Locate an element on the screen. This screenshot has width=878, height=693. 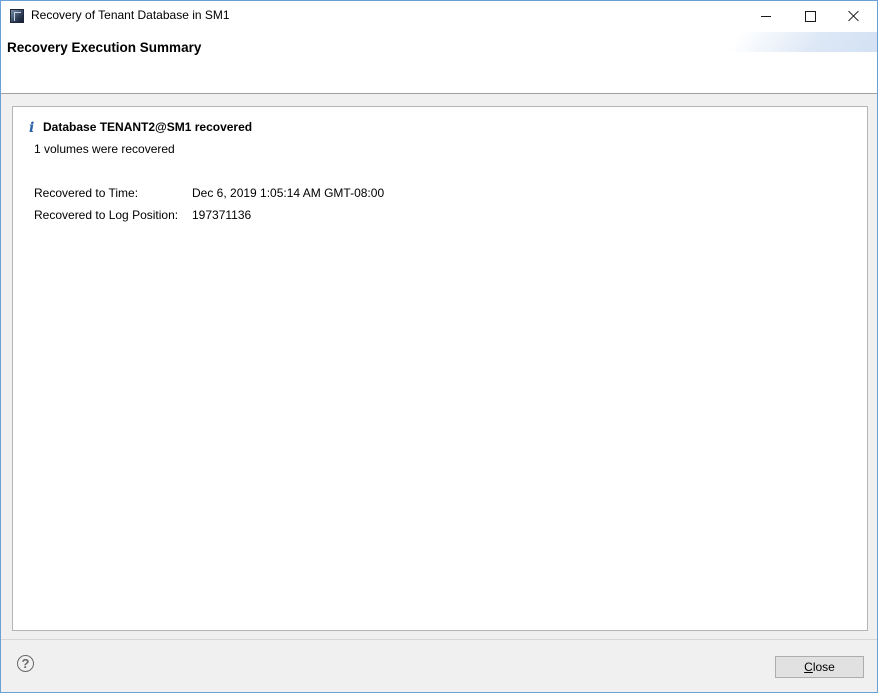
window-title: Recovery of Tenant Database in SM1 is located at coordinates (130, 15).